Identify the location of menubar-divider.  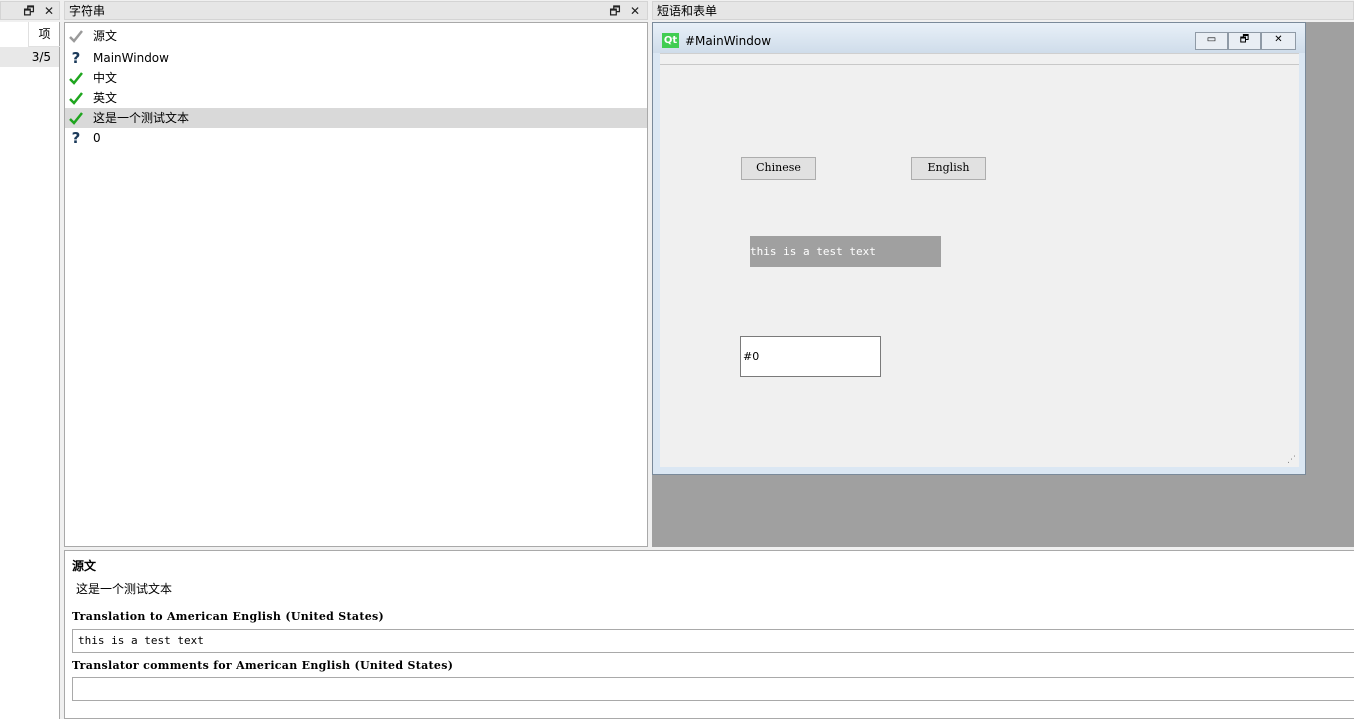
(979, 64).